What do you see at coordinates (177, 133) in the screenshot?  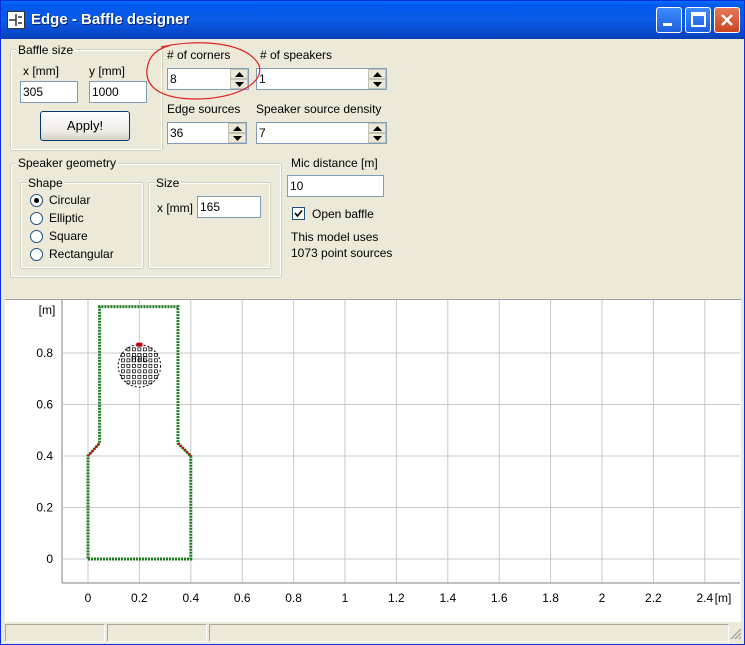 I see `edge-sources-value: 36` at bounding box center [177, 133].